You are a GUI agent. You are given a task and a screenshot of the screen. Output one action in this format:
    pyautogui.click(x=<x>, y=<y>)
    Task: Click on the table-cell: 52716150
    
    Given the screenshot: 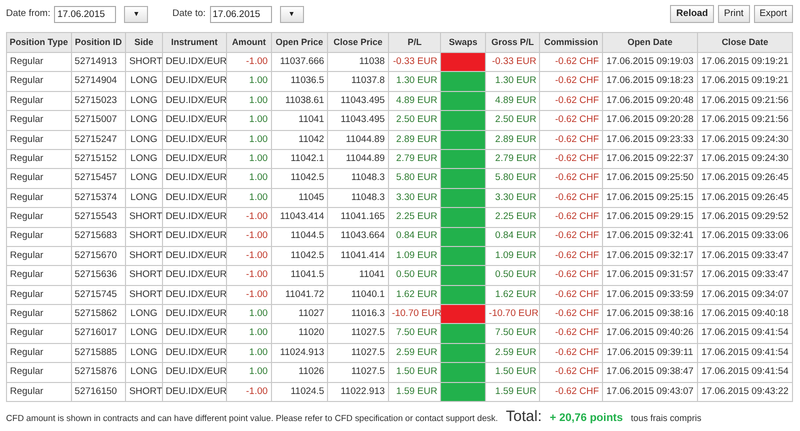 What is the action you would take?
    pyautogui.click(x=98, y=392)
    